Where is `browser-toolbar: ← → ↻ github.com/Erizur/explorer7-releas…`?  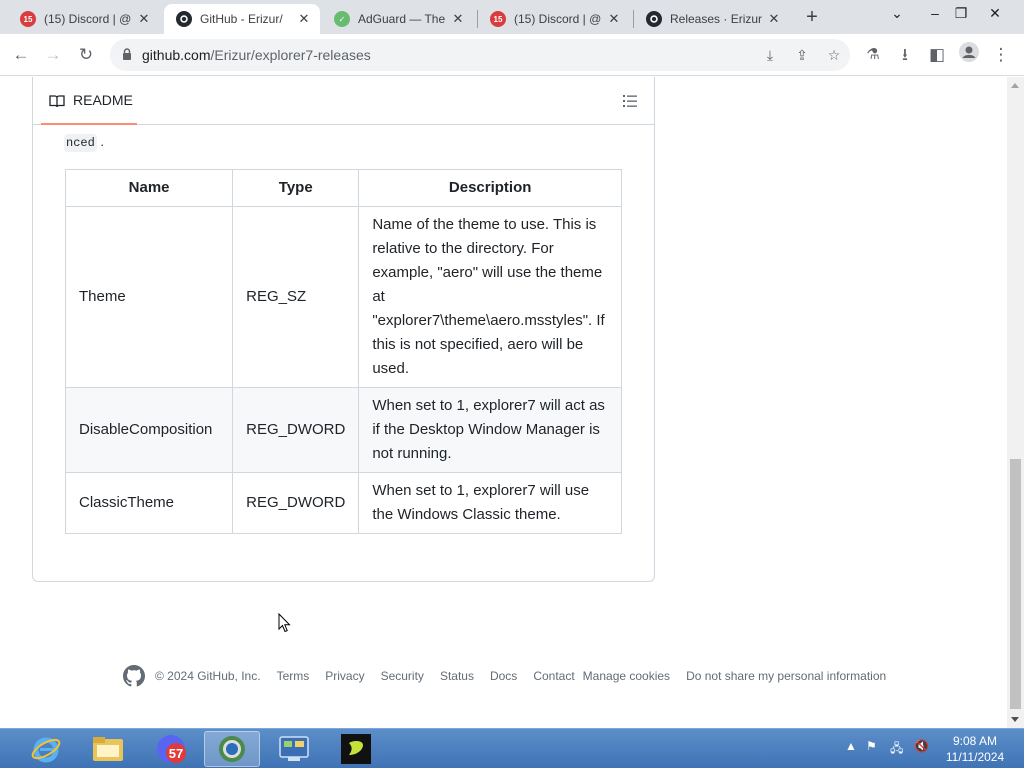 browser-toolbar: ← → ↻ github.com/Erizur/explorer7-releas… is located at coordinates (512, 55).